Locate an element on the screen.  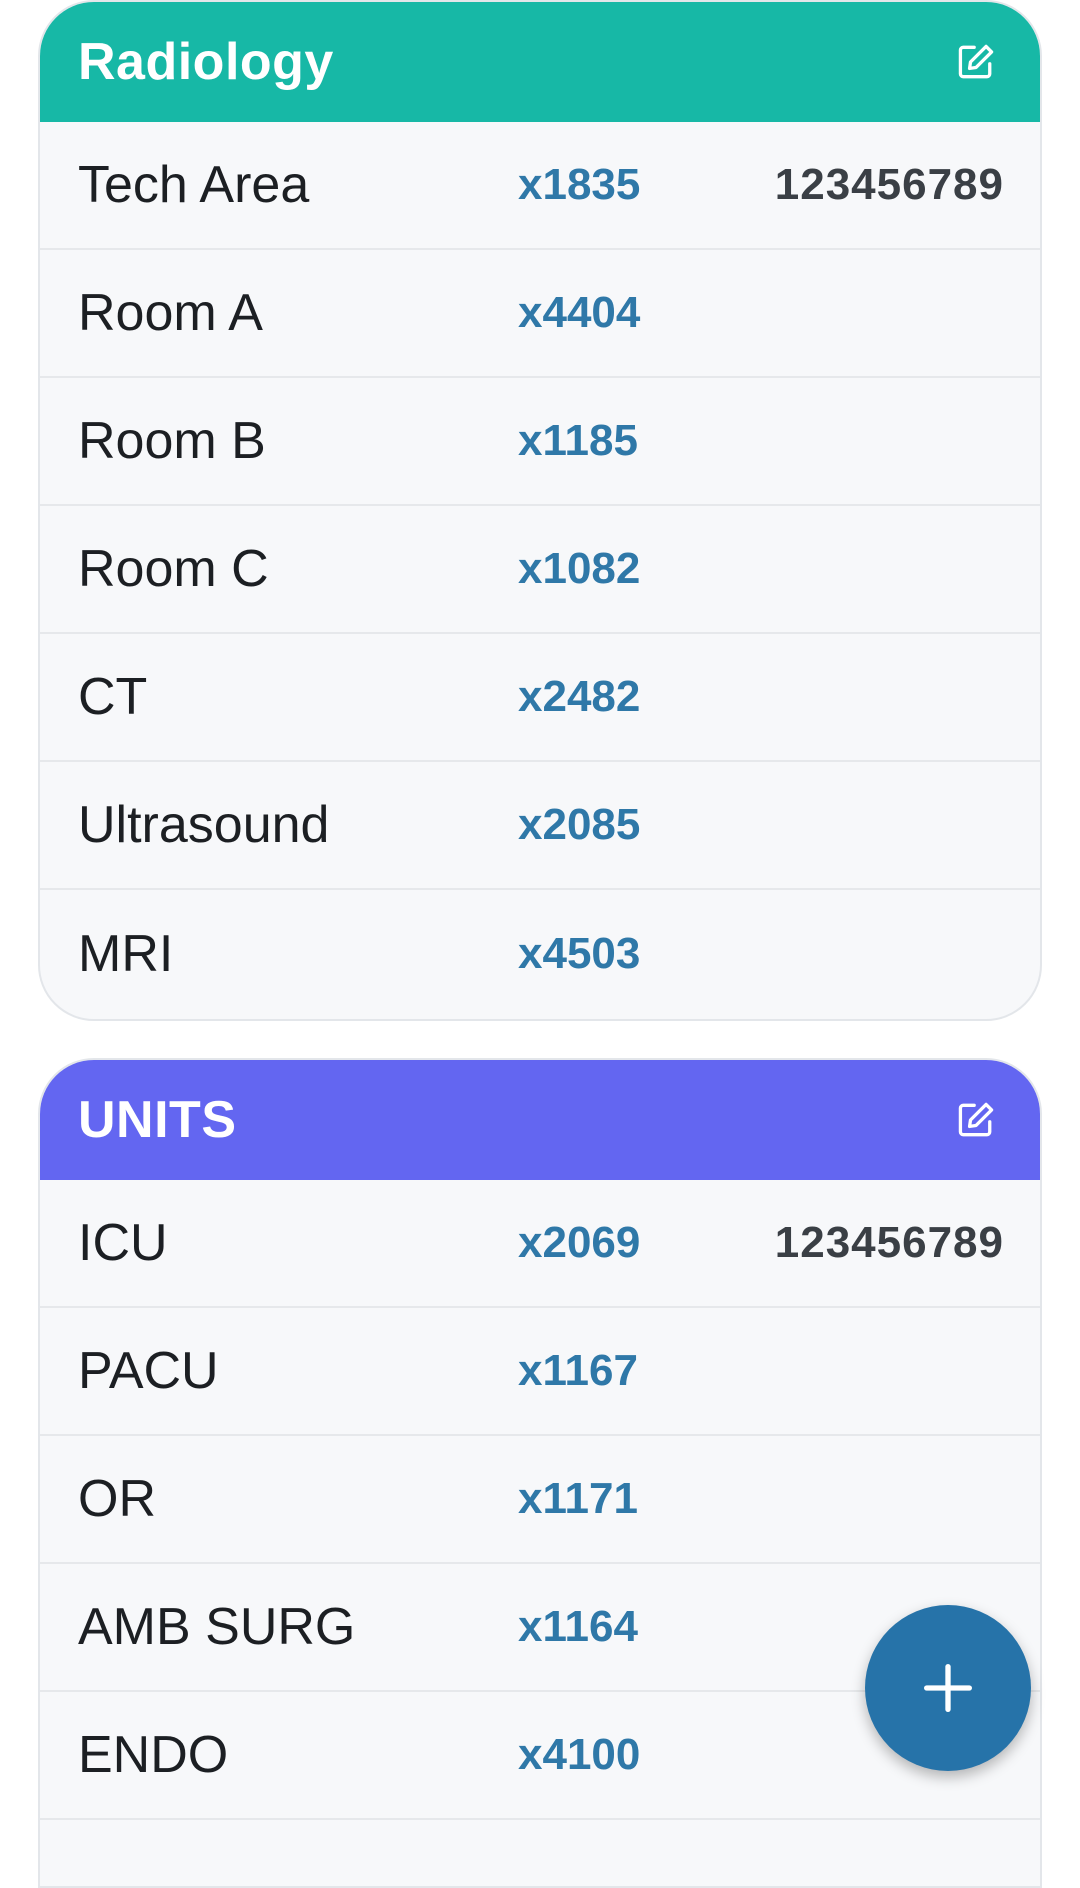
location-name: MRI is located at coordinates (126, 954).